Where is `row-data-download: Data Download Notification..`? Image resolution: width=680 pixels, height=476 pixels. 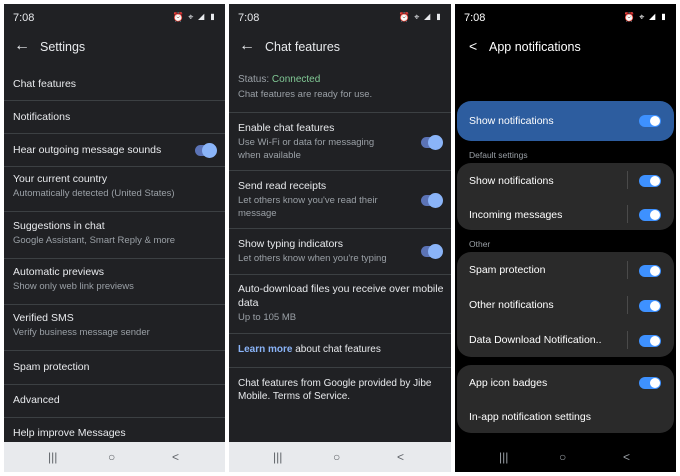 row-data-download: Data Download Notification.. is located at coordinates (565, 339).